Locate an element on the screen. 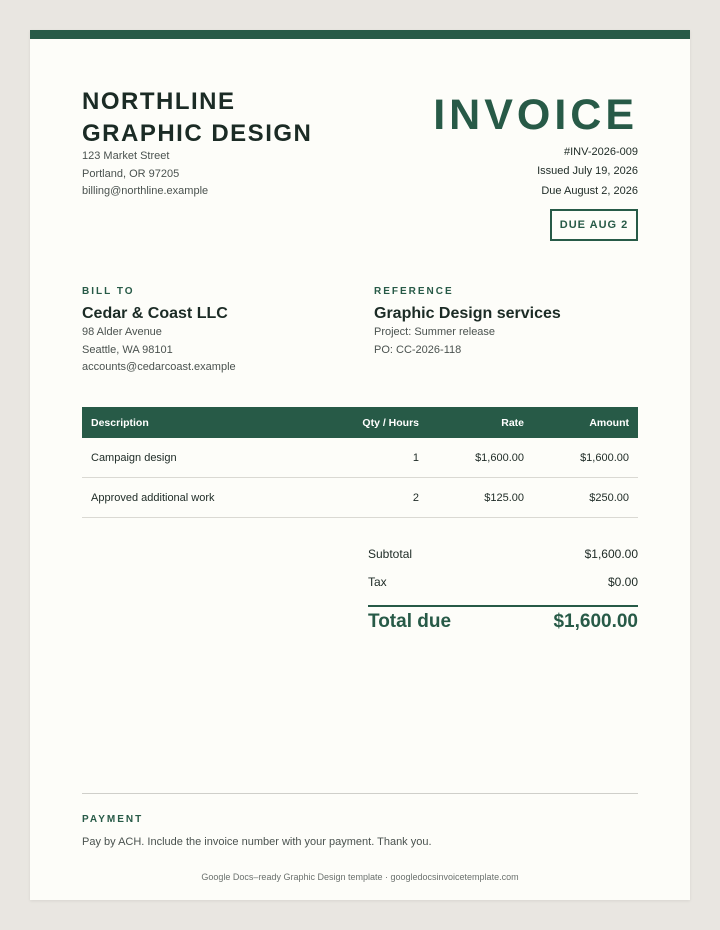 The image size is (720, 930). table-header: Description Qty / Hours Rate Amount is located at coordinates (360, 422).